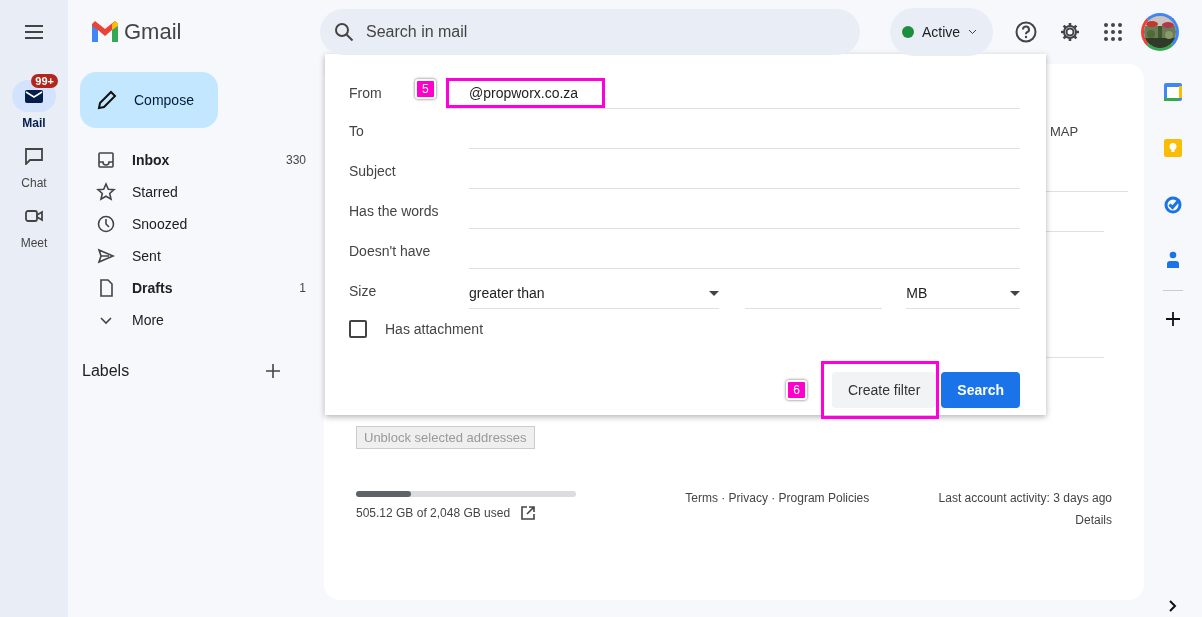 Image resolution: width=1202 pixels, height=617 pixels. What do you see at coordinates (796, 390) in the screenshot?
I see `step-badge: 6` at bounding box center [796, 390].